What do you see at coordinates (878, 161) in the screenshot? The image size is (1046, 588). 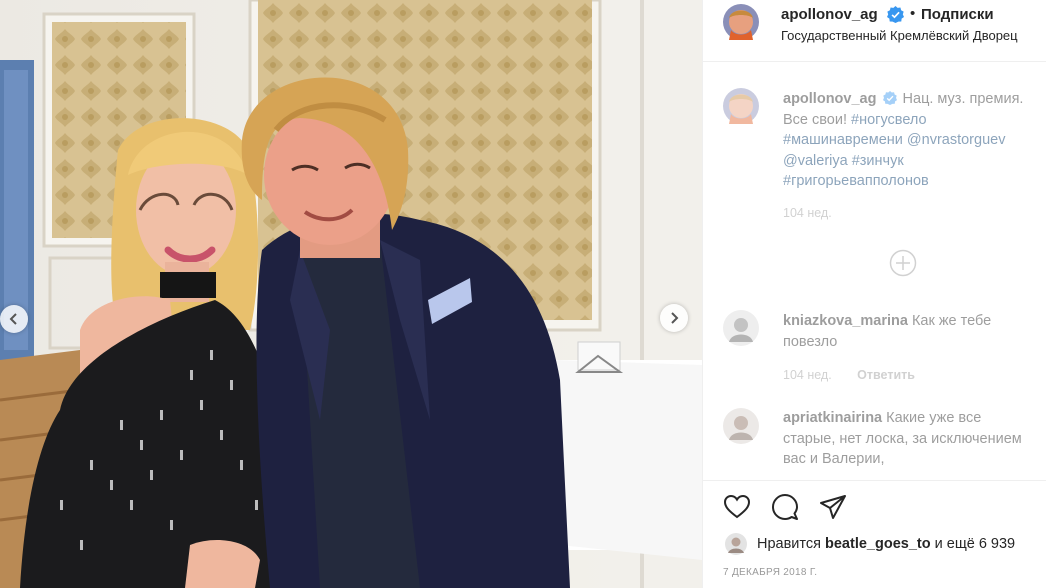 I see `hashtag-link: #зинчук` at bounding box center [878, 161].